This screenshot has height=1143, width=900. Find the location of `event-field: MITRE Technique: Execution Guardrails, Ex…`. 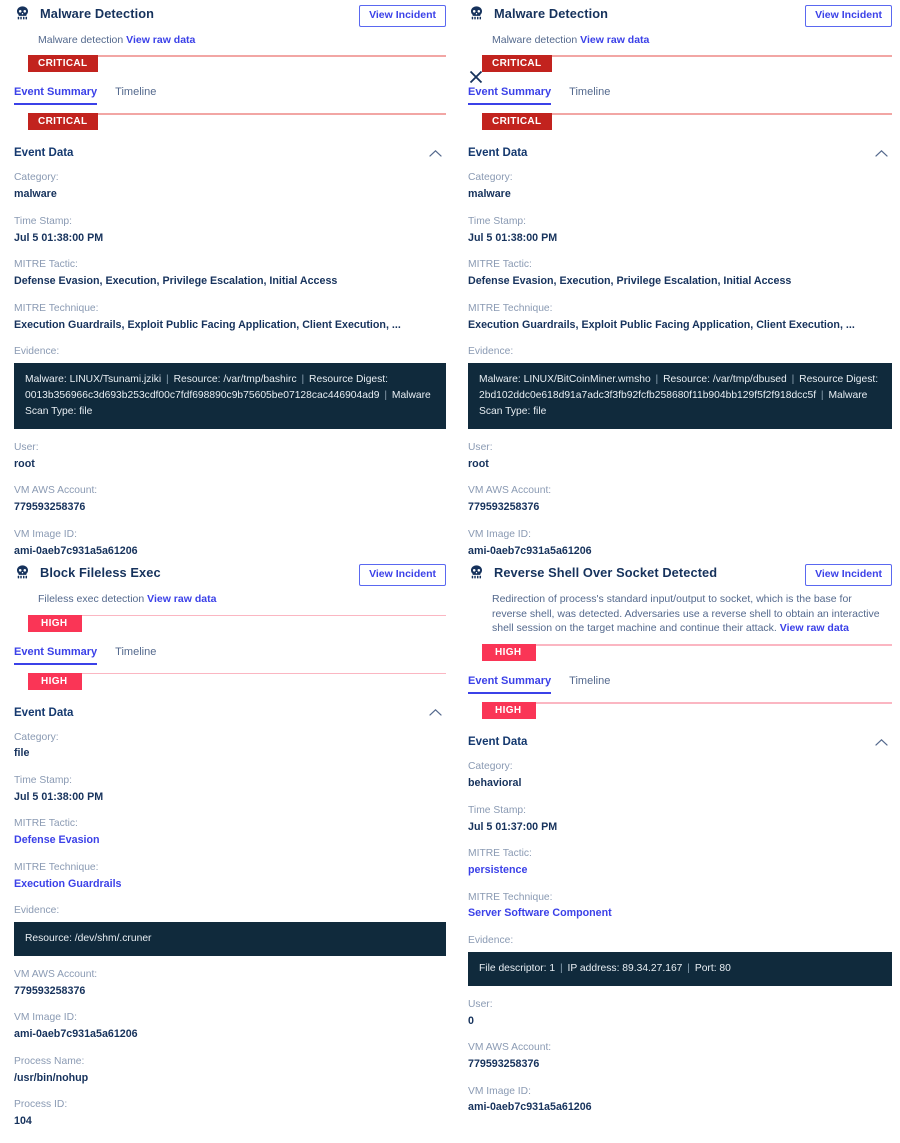

event-field: MITRE Technique: Execution Guardrails, Ex… is located at coordinates (230, 317).